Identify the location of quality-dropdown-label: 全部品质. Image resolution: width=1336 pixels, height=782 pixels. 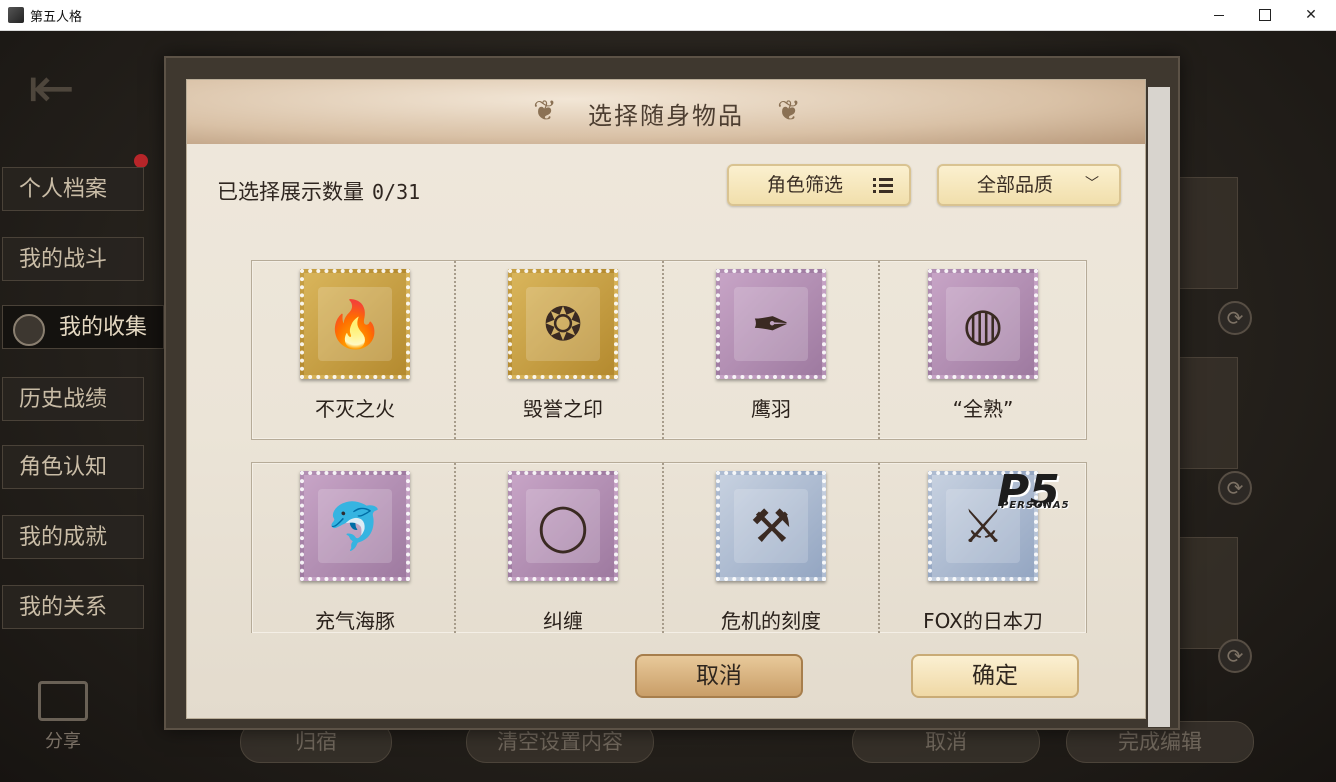
(1015, 185).